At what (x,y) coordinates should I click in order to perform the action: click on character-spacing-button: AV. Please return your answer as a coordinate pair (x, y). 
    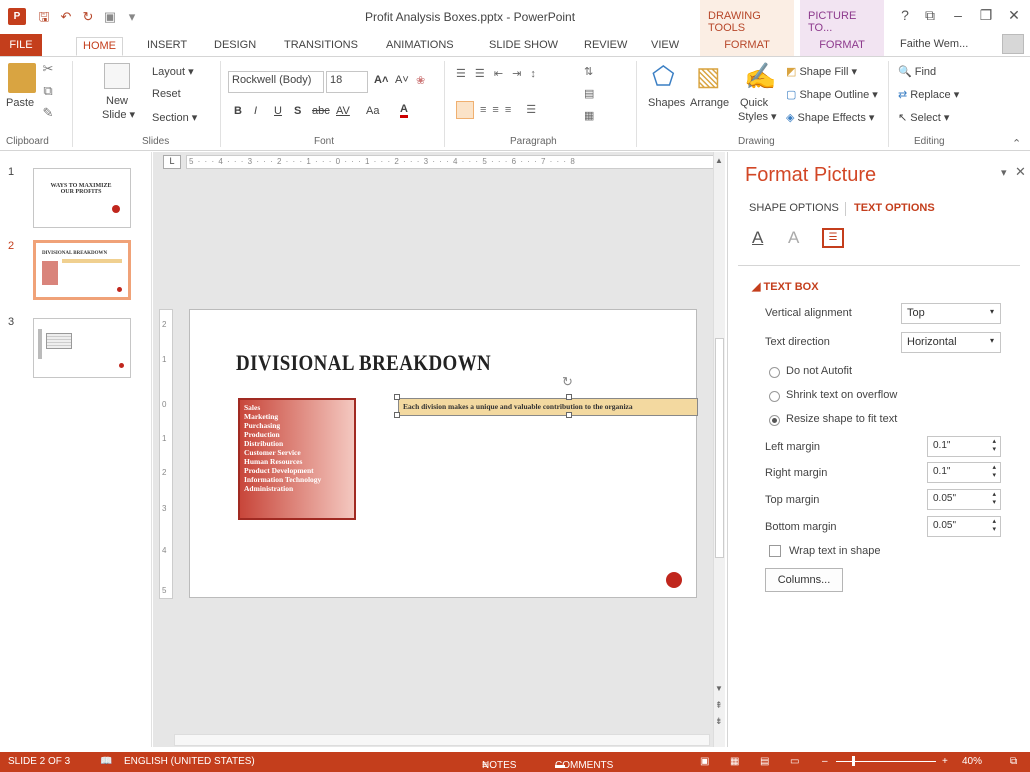
    Looking at the image, I should click on (343, 111).